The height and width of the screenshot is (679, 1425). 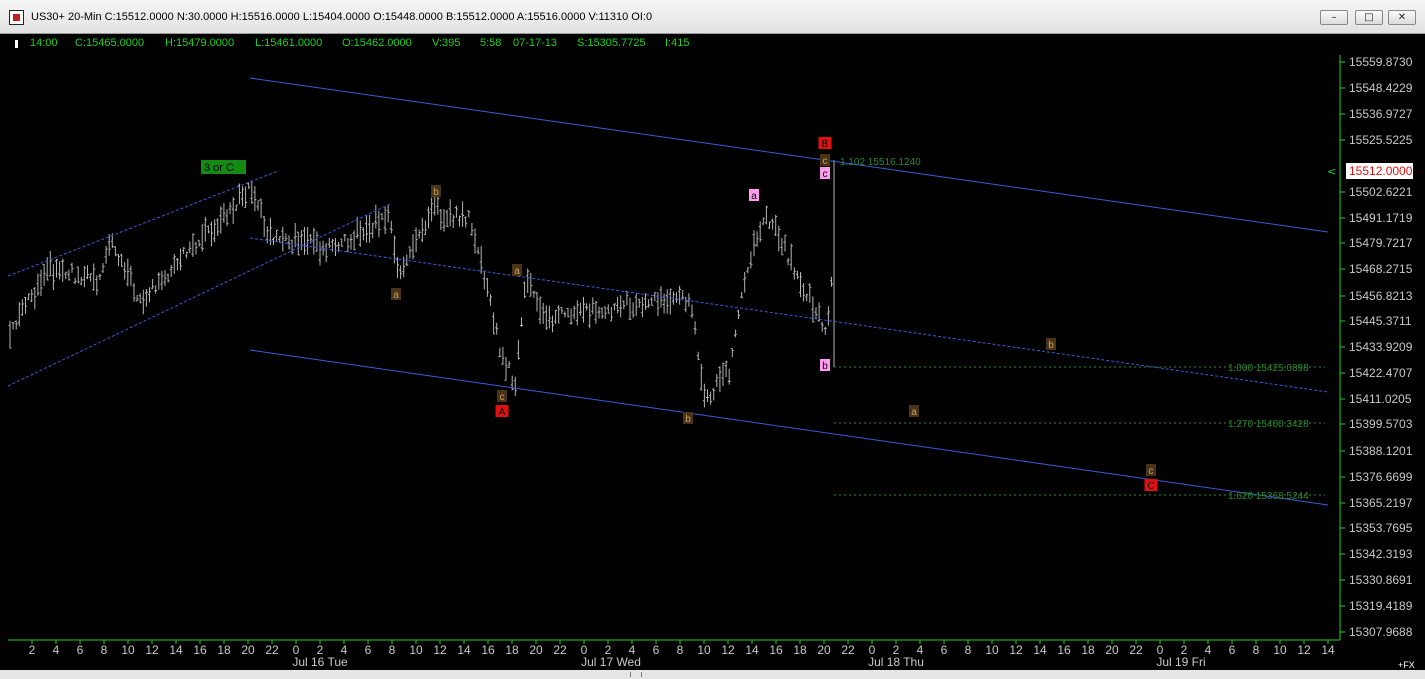 What do you see at coordinates (636, 674) in the screenshot?
I see `scroll-grip-icon` at bounding box center [636, 674].